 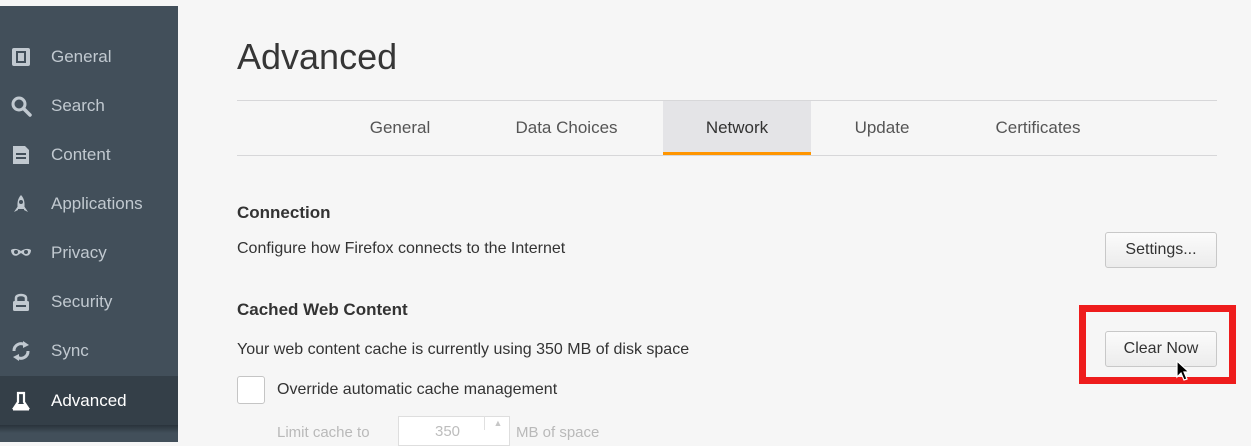 What do you see at coordinates (21, 302) in the screenshot?
I see `security-lock-icon` at bounding box center [21, 302].